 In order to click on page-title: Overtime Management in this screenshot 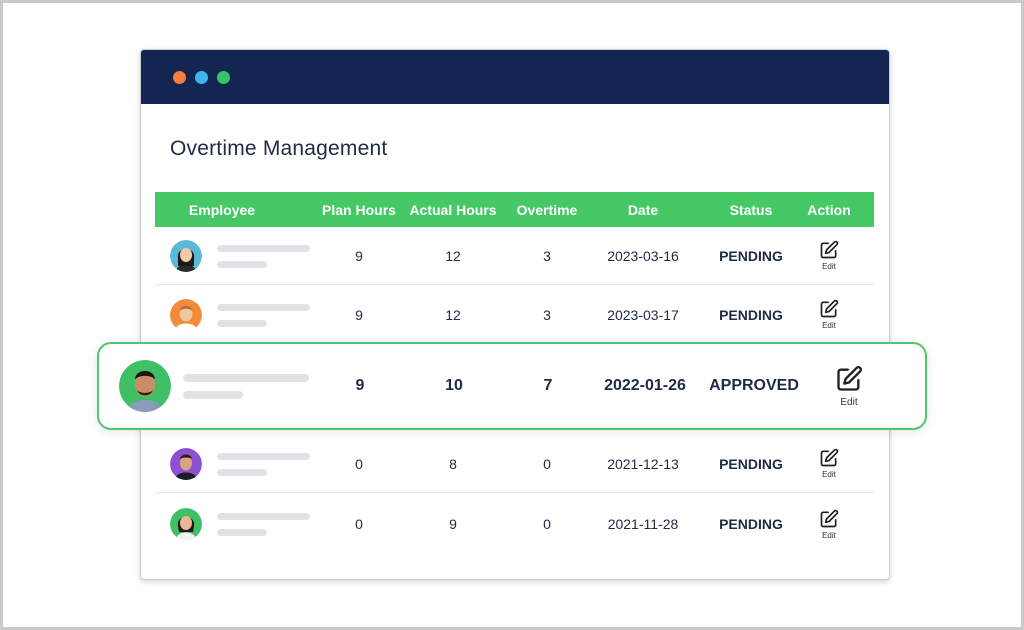, I will do `click(279, 148)`.